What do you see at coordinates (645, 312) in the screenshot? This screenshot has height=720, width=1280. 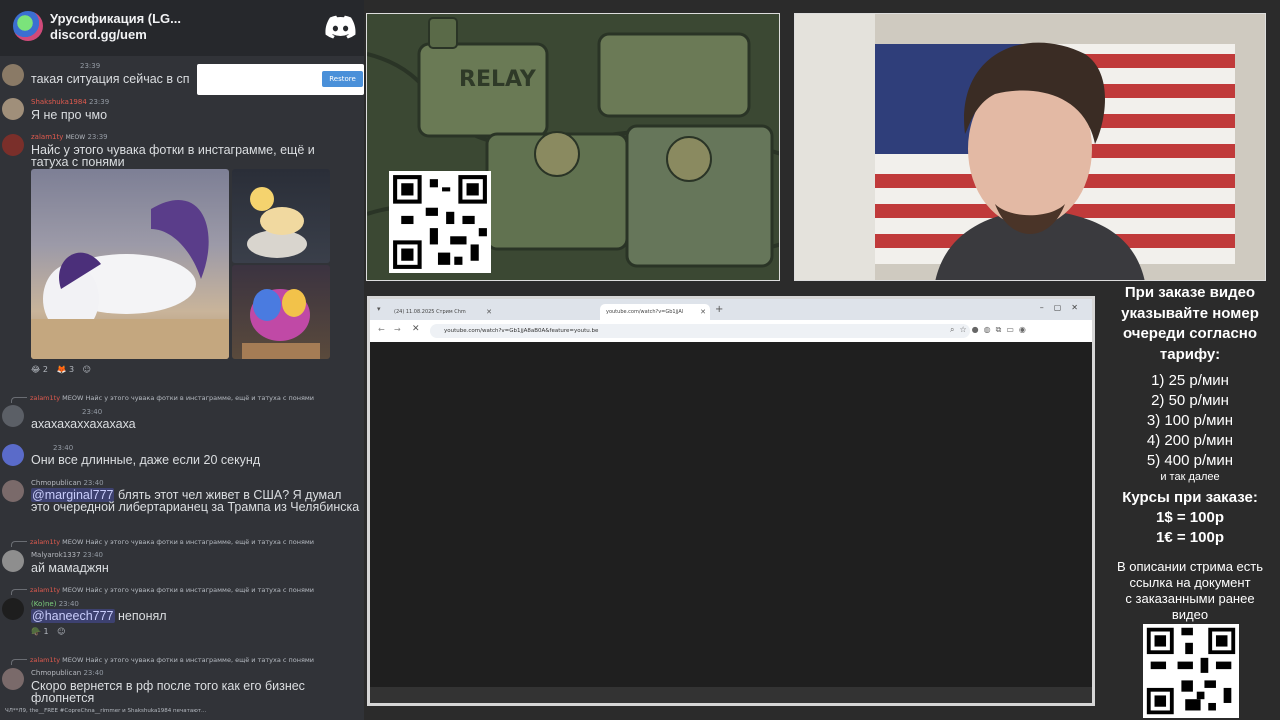 I see `tab-title: youtube.com/watch?v=Gb1jjAl` at bounding box center [645, 312].